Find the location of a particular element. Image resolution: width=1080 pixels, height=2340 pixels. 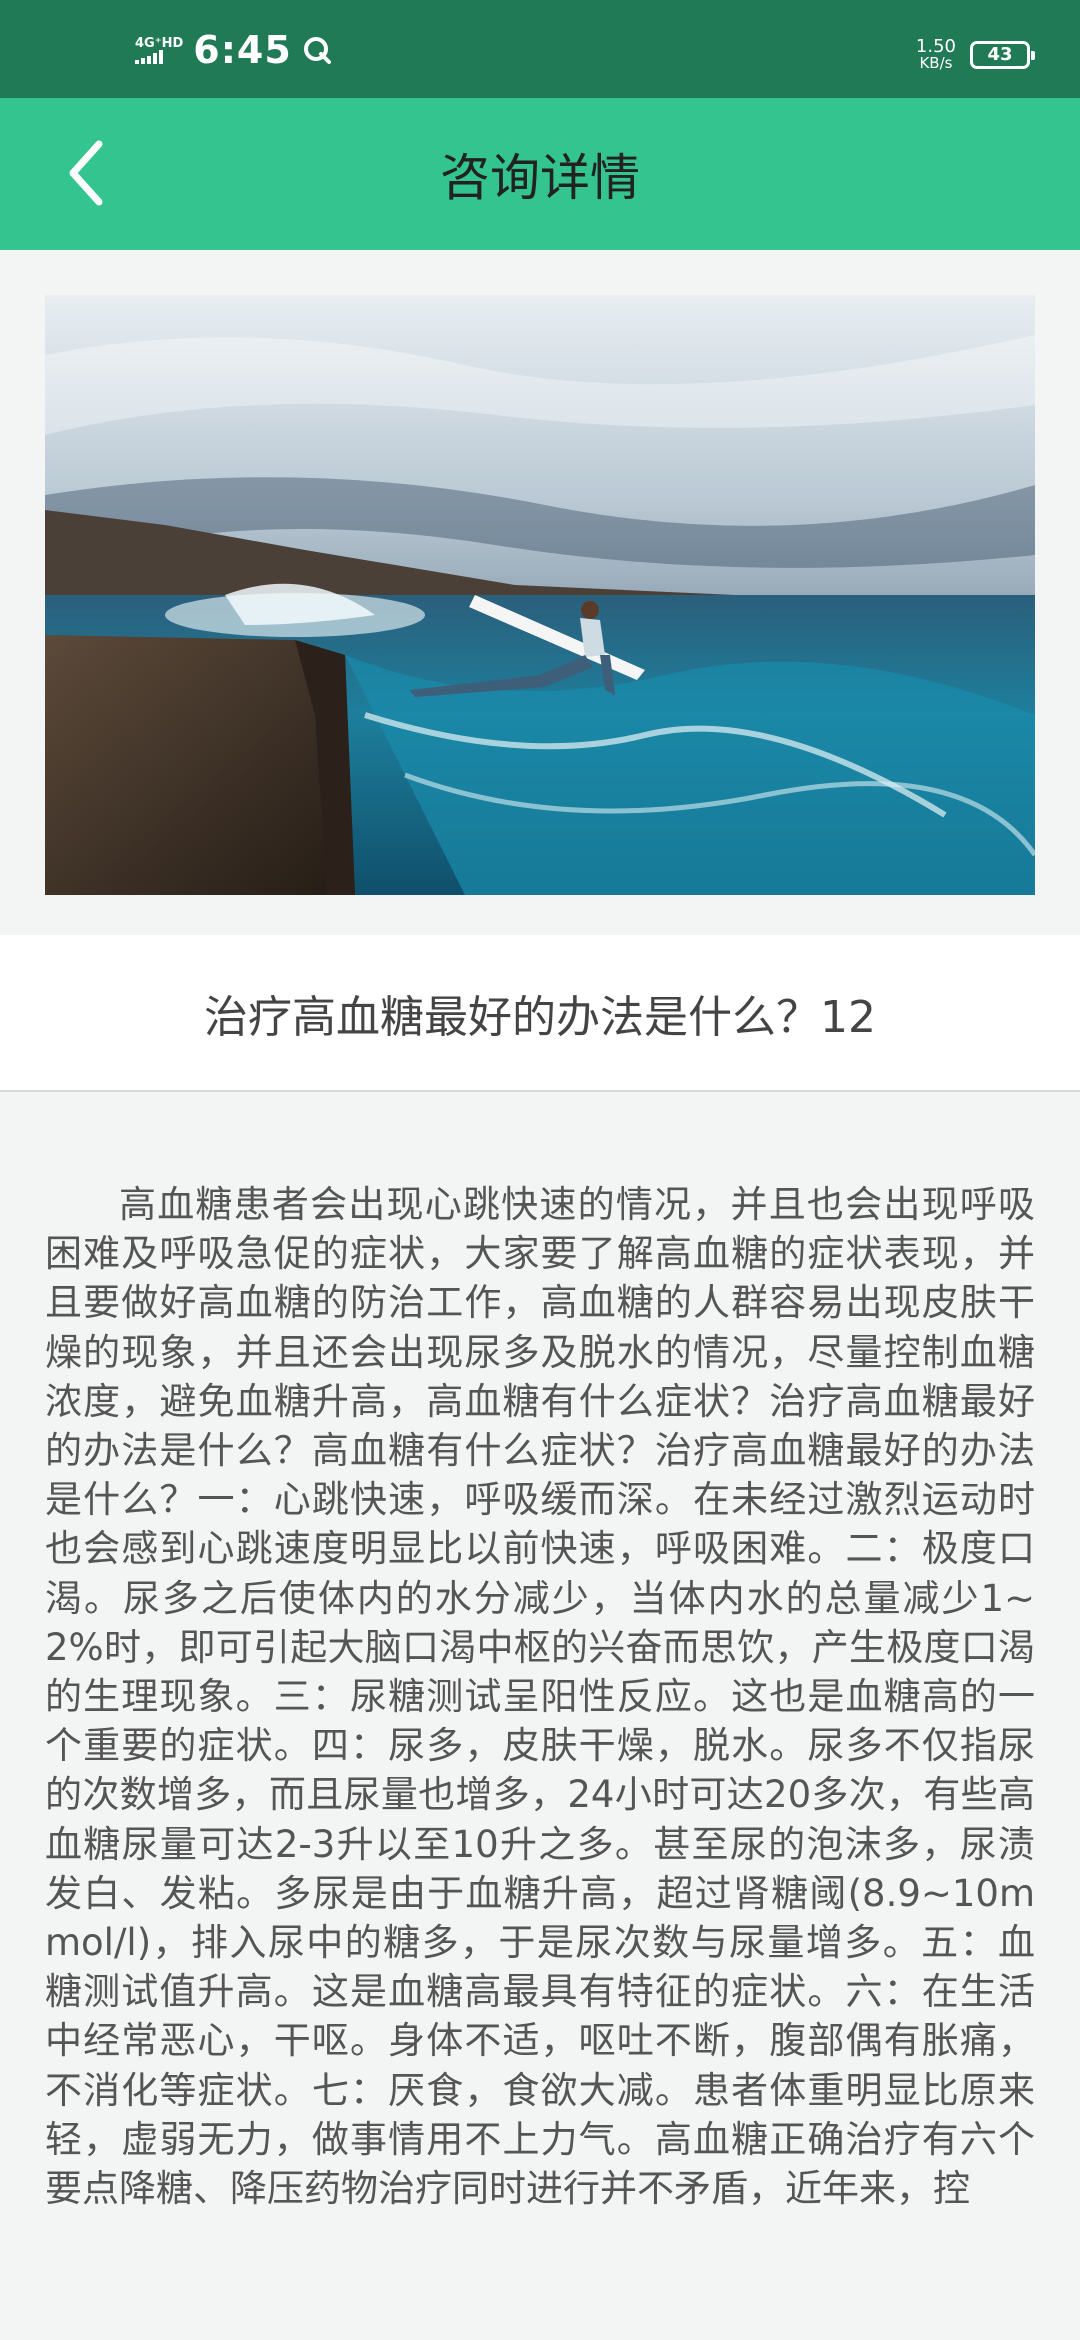

article-title-bar: 治疗高血糖最好的办法是什么？12 is located at coordinates (540, 1013).